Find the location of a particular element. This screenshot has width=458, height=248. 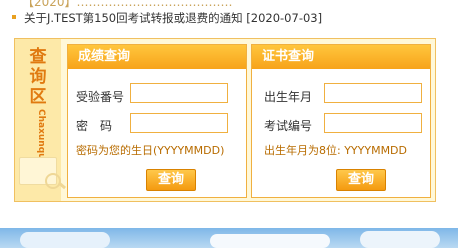

sidebar-title: 查询 区 is located at coordinates (38, 77).